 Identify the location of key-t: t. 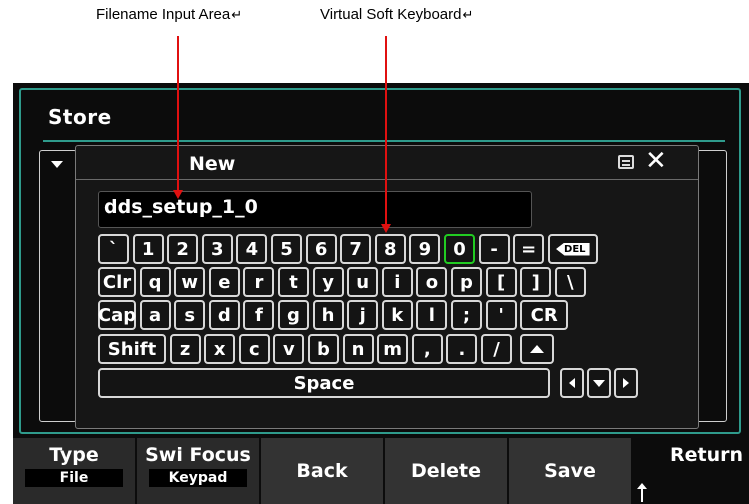
(293, 282).